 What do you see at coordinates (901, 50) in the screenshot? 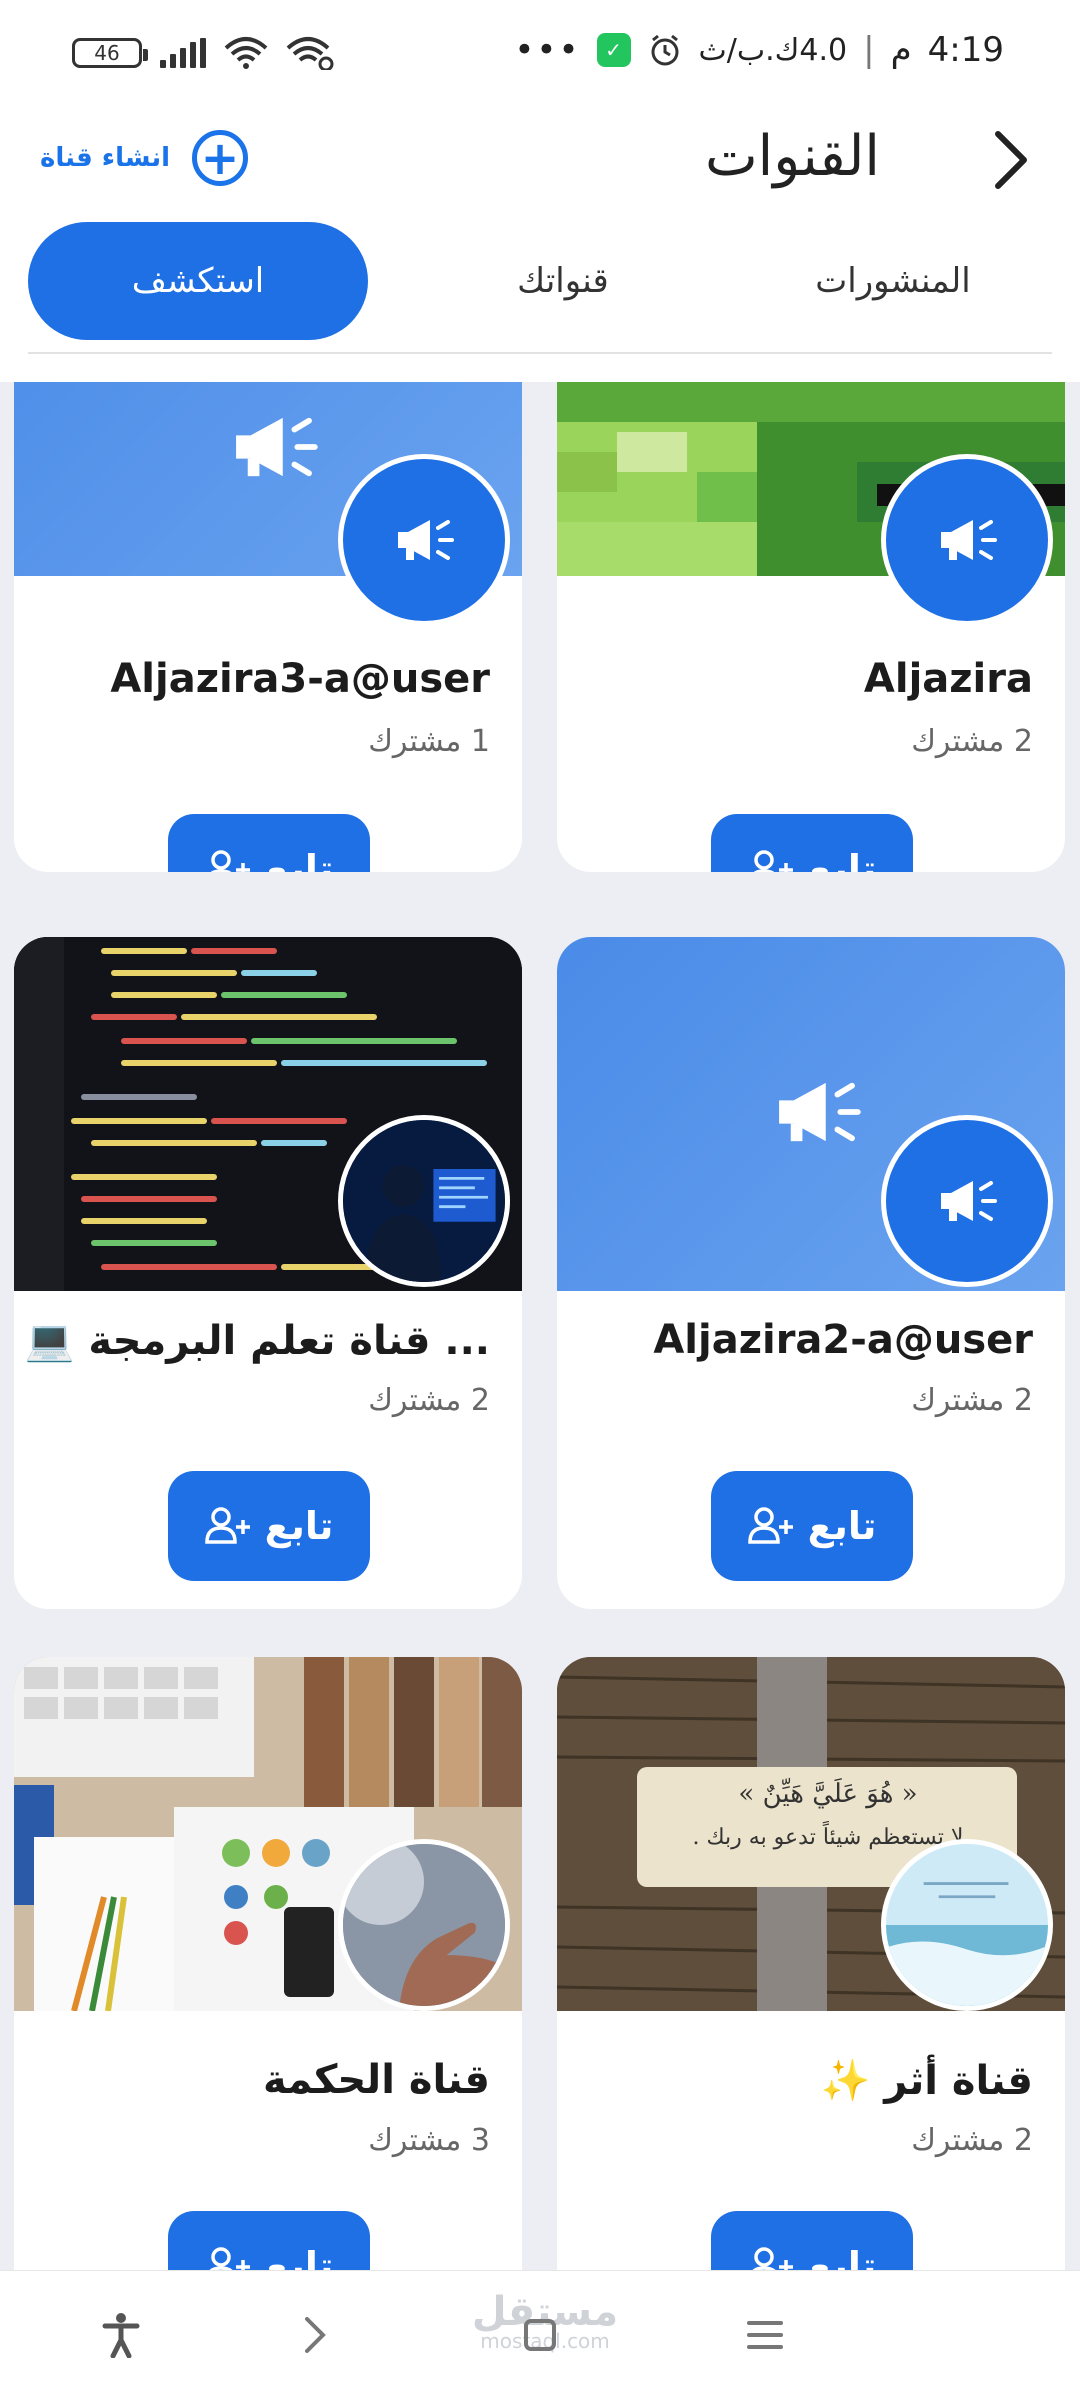
I see `clock-ampm: م` at bounding box center [901, 50].